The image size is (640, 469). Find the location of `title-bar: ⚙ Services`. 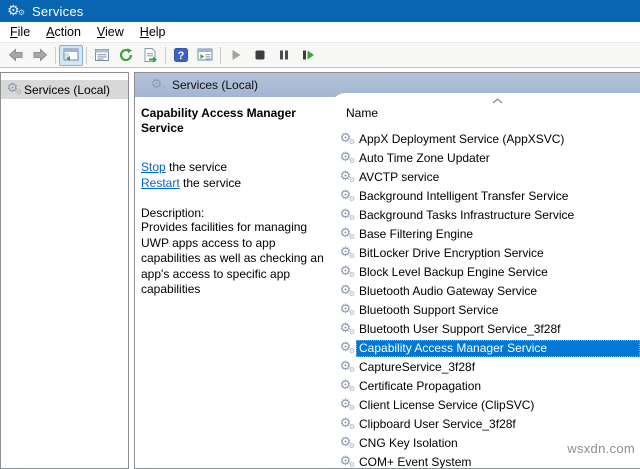

title-bar: ⚙ Services is located at coordinates (320, 11).